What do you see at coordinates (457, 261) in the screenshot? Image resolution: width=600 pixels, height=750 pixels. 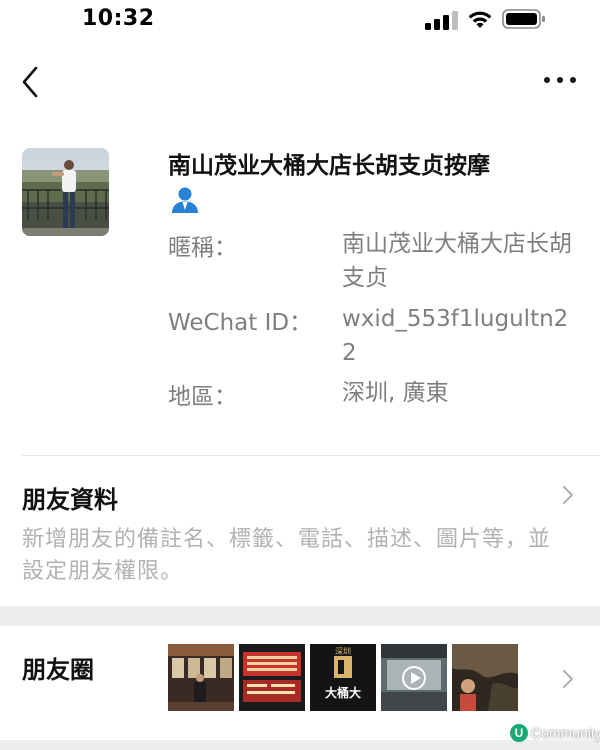 I see `nickname-value: 南山茂业大桶大店长胡支贞` at bounding box center [457, 261].